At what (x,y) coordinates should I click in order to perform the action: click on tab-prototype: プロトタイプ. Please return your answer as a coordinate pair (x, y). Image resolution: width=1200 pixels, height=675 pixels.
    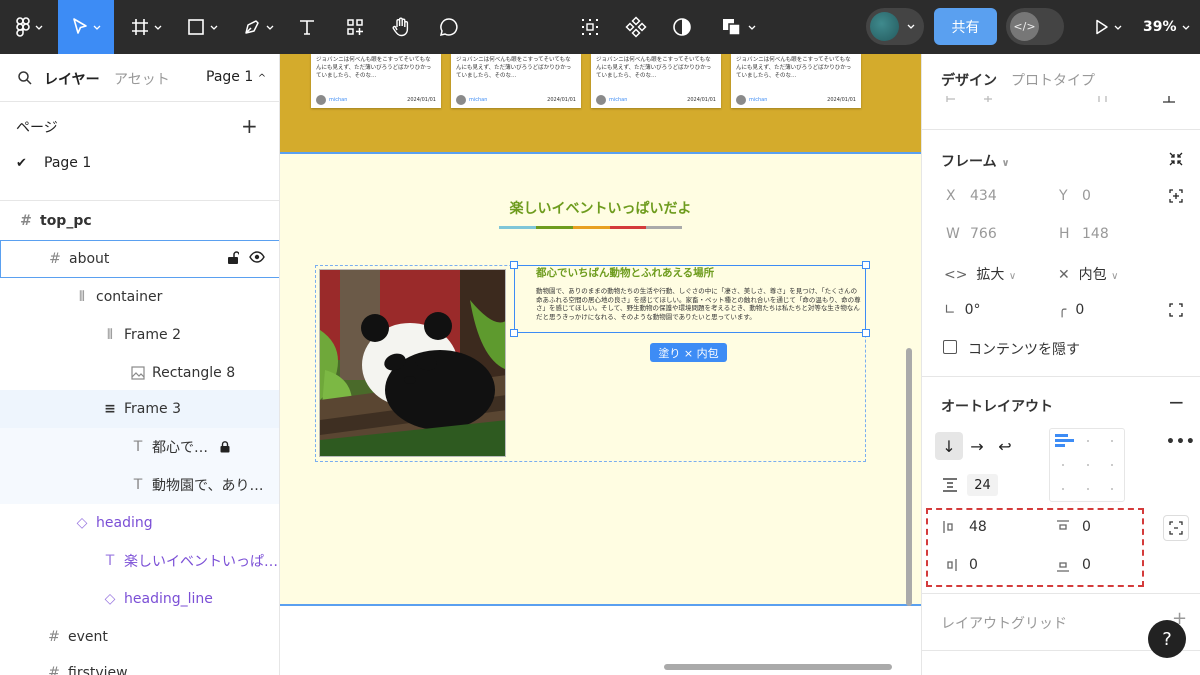
    Looking at the image, I should click on (1053, 80).